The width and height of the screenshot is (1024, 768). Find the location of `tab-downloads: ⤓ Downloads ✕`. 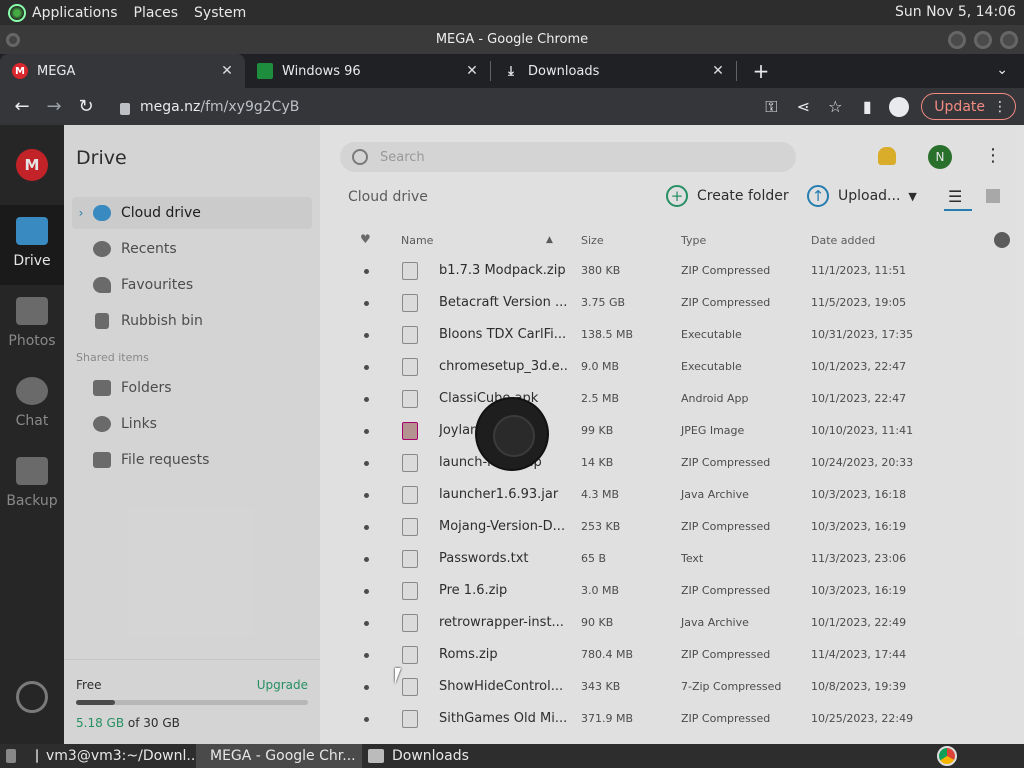

tab-downloads: ⤓ Downloads ✕ is located at coordinates (613, 71).